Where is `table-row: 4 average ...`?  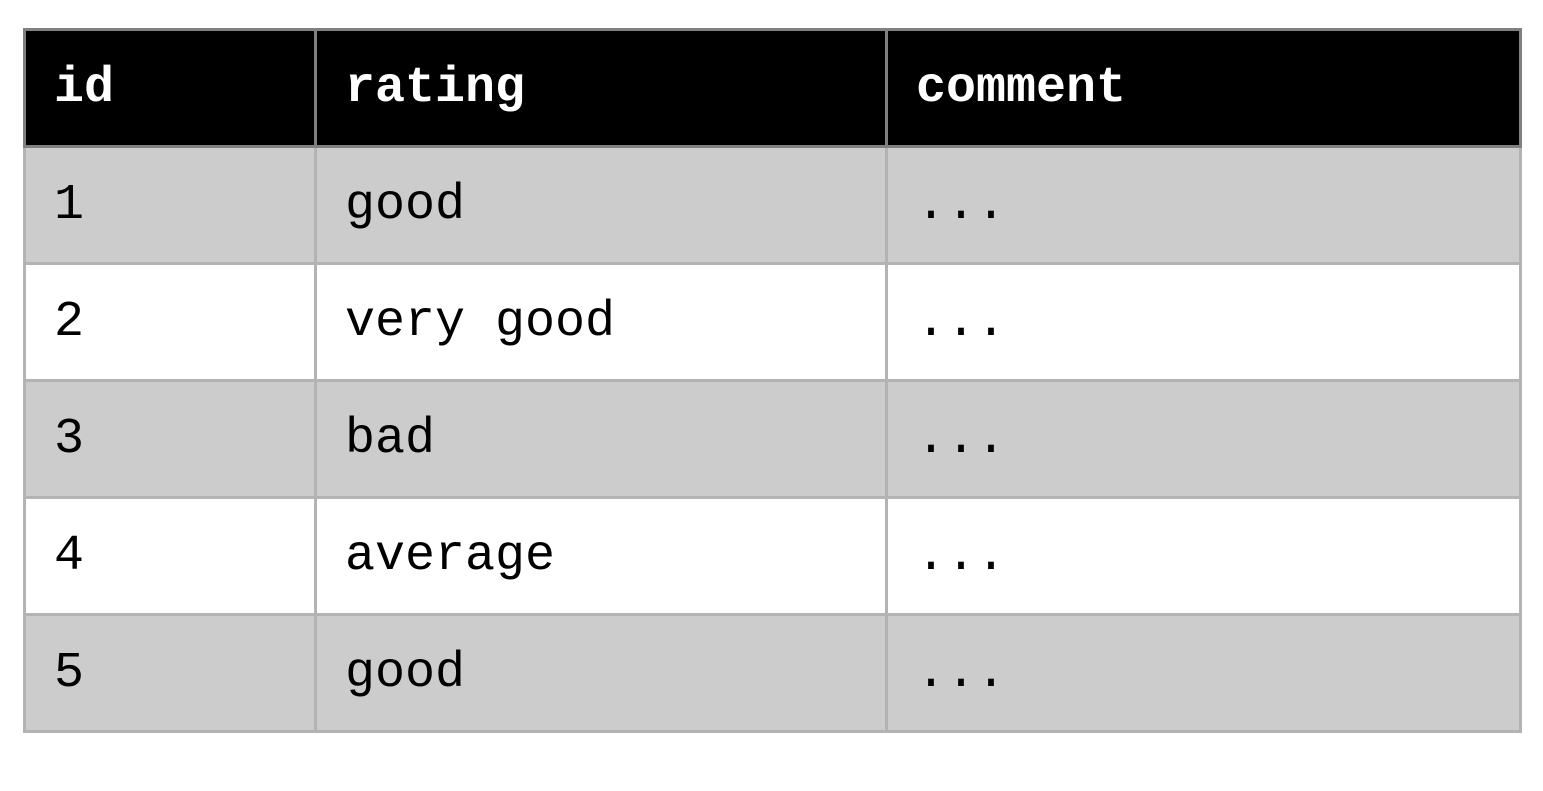
table-row: 4 average ... is located at coordinates (772, 556).